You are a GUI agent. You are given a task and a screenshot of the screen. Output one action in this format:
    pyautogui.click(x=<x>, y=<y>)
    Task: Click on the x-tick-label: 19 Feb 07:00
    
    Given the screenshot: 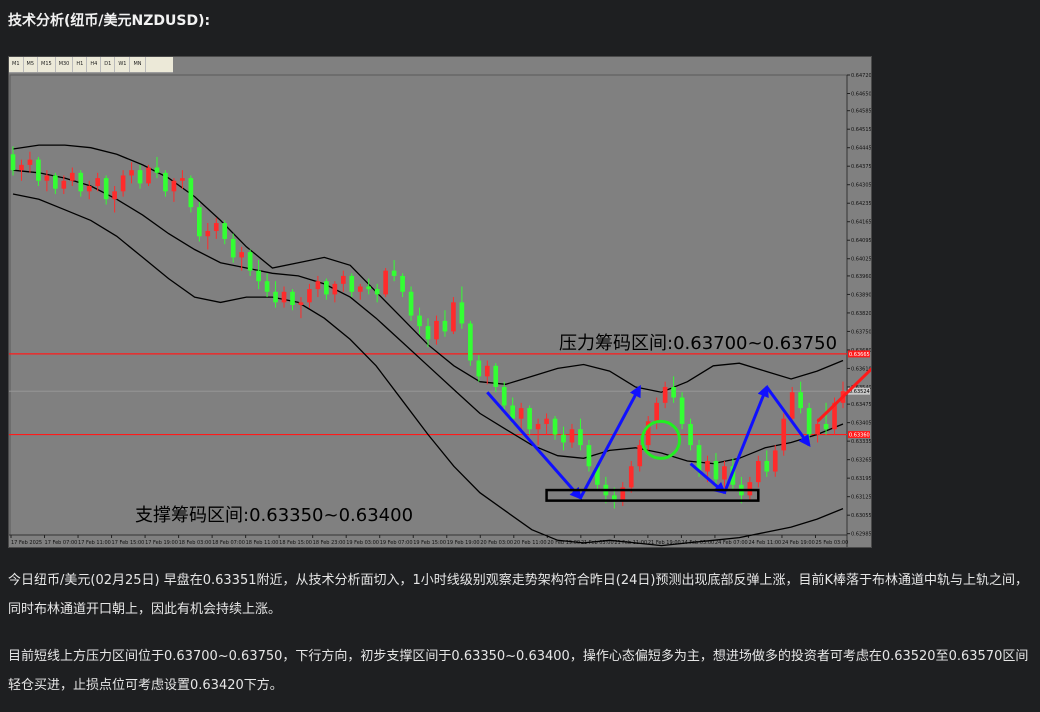 What is the action you would take?
    pyautogui.click(x=396, y=543)
    